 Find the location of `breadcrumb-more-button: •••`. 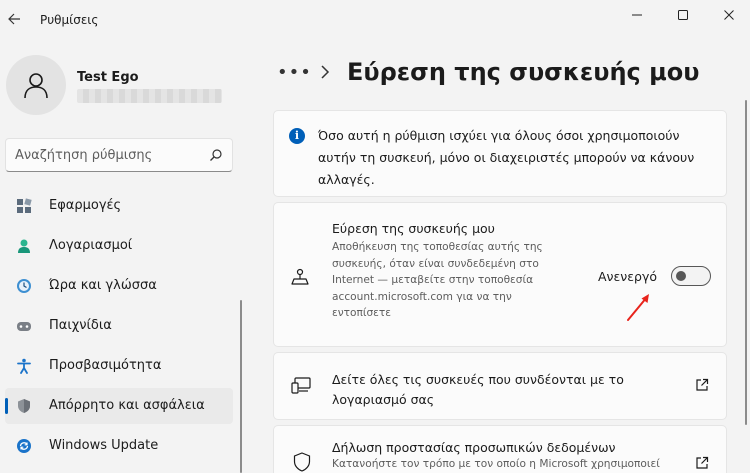

breadcrumb-more-button: ••• is located at coordinates (294, 72).